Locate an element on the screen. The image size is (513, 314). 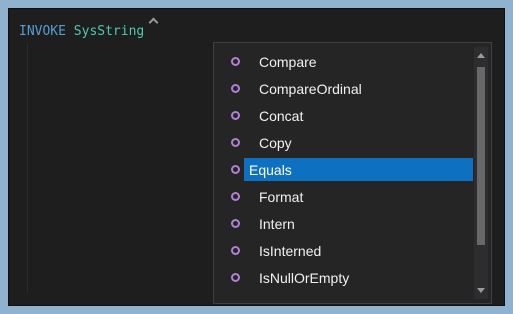
completion-item: IsInterned is located at coordinates (343, 250).